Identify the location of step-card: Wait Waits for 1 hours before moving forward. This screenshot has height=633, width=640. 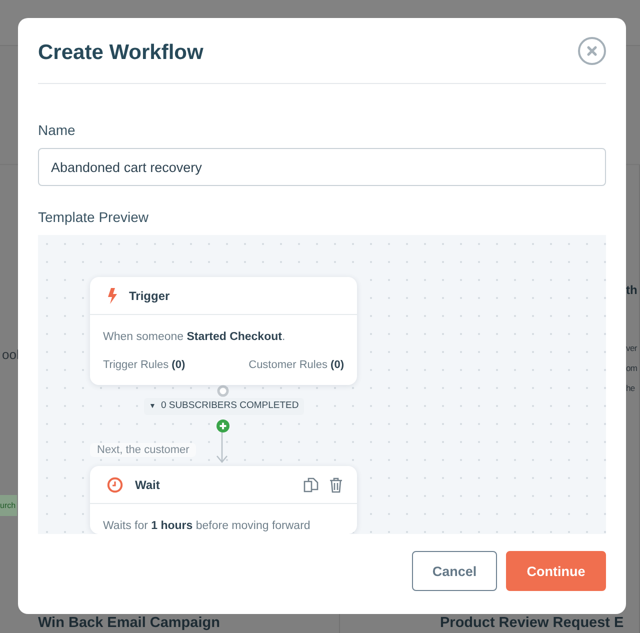
(223, 500).